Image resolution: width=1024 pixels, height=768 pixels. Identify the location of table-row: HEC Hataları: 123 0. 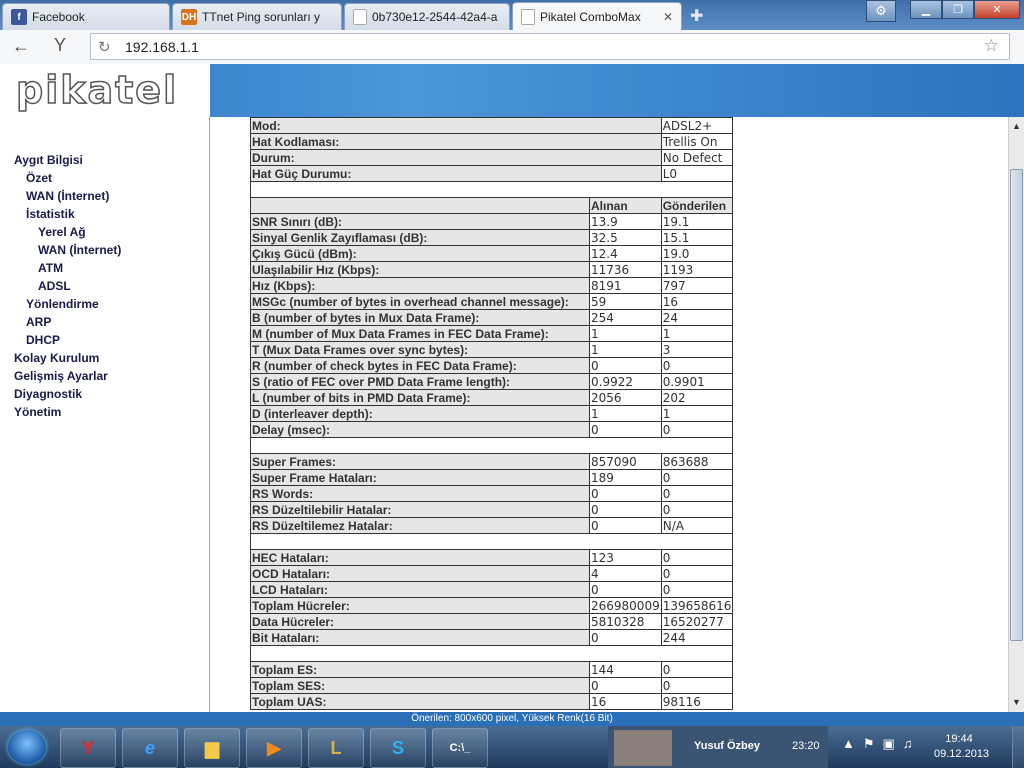
(492, 557).